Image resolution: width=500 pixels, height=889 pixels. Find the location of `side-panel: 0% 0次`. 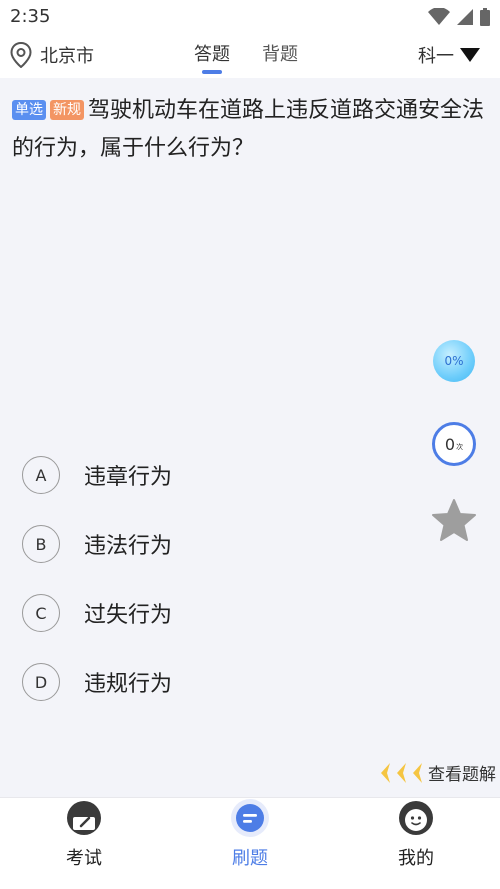

side-panel: 0% 0次 is located at coordinates (454, 441).